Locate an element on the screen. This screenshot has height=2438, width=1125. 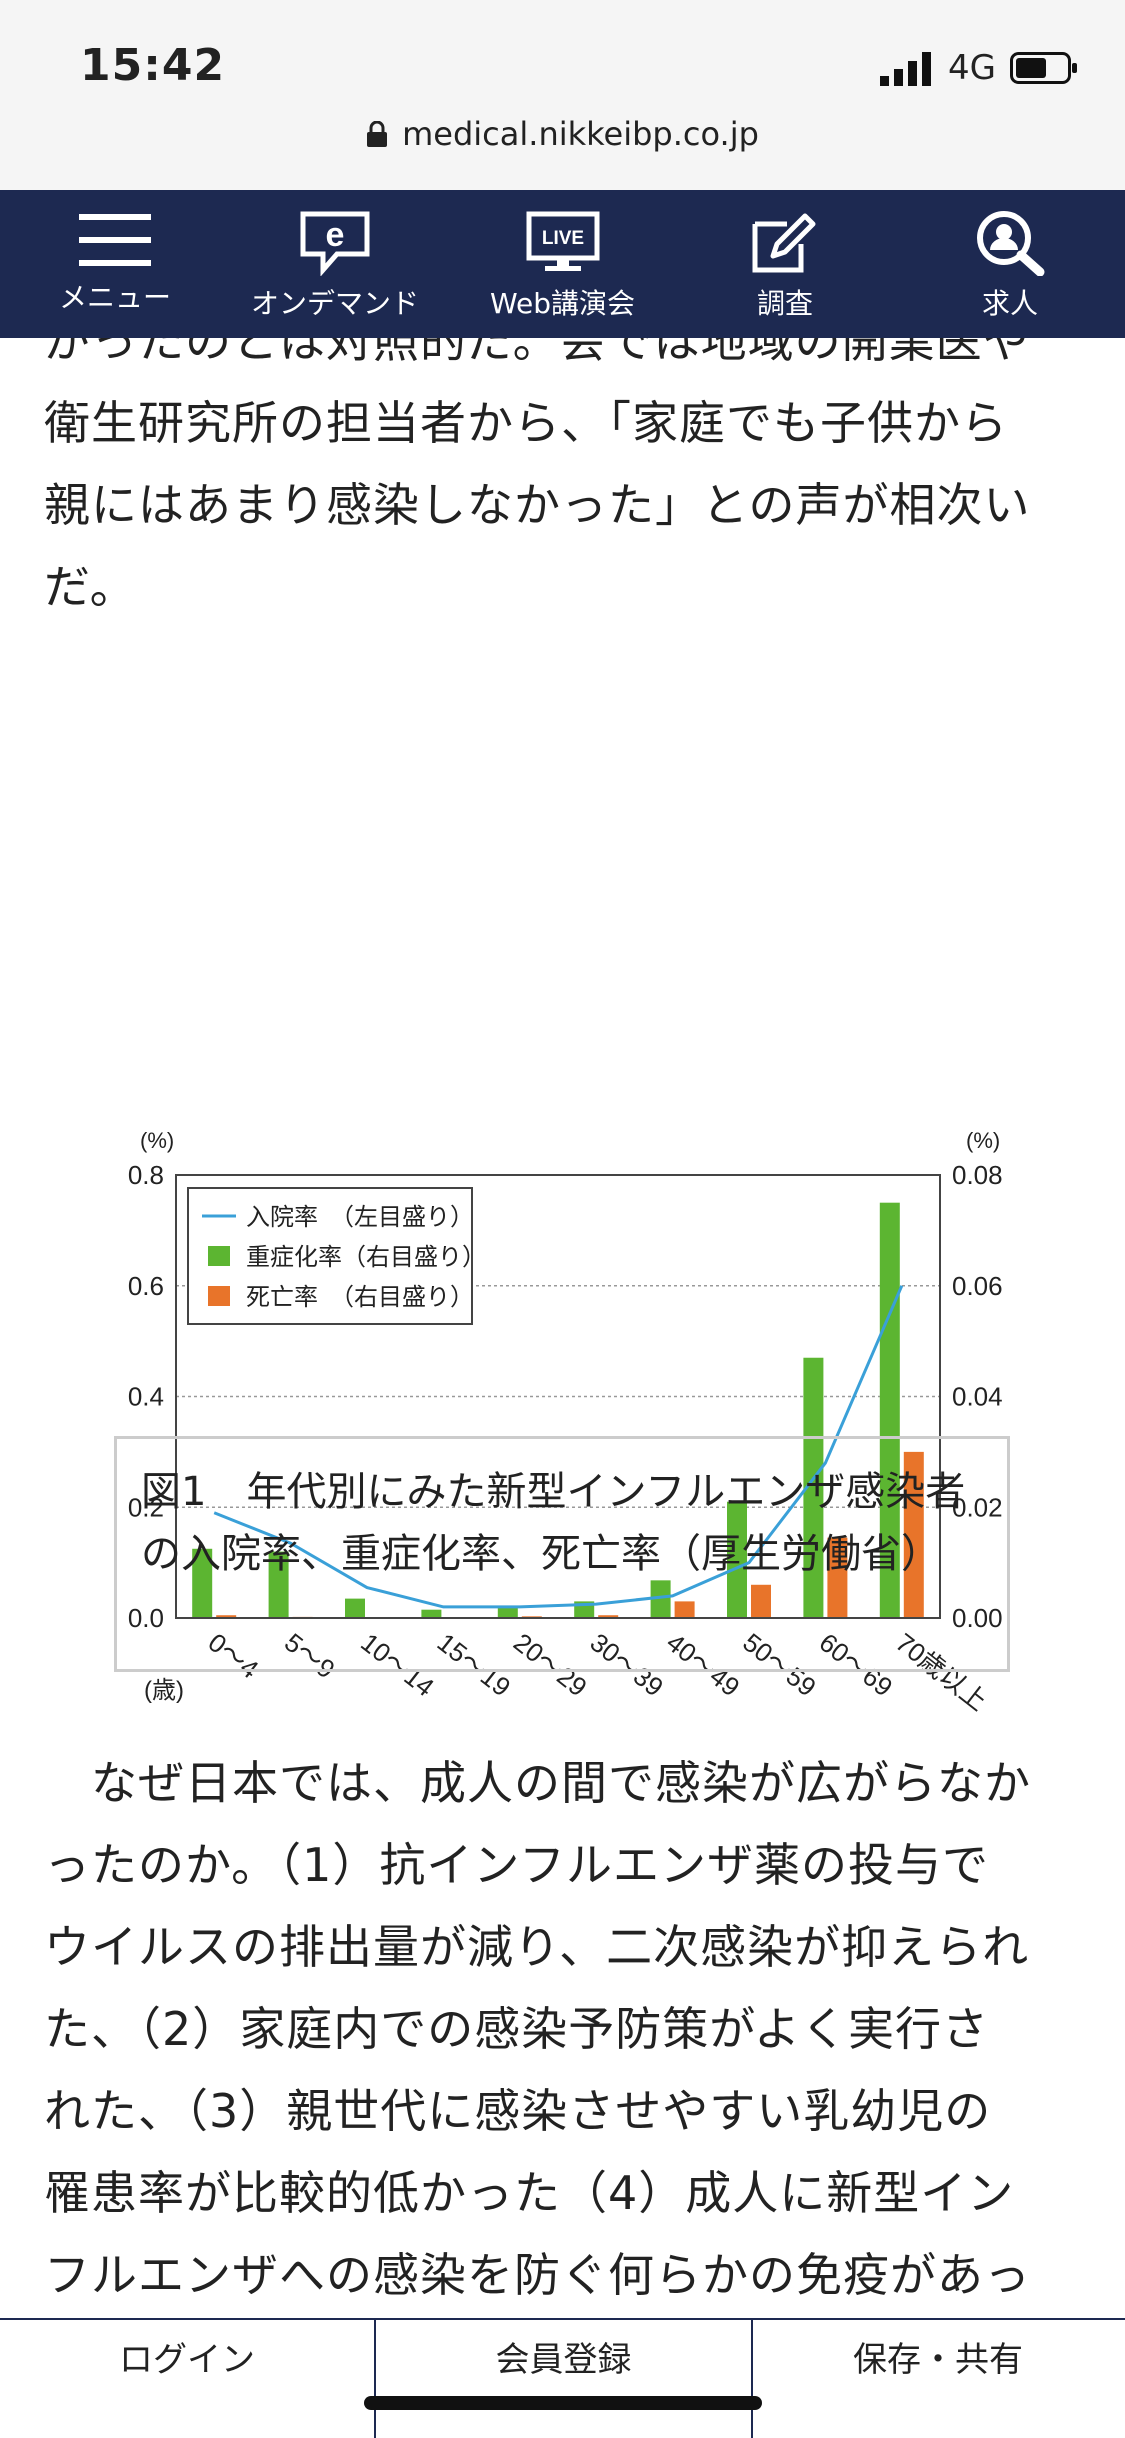
text-line: れた、（3）親世代に感染させやすい乳幼児の is located at coordinates (518, 2111).